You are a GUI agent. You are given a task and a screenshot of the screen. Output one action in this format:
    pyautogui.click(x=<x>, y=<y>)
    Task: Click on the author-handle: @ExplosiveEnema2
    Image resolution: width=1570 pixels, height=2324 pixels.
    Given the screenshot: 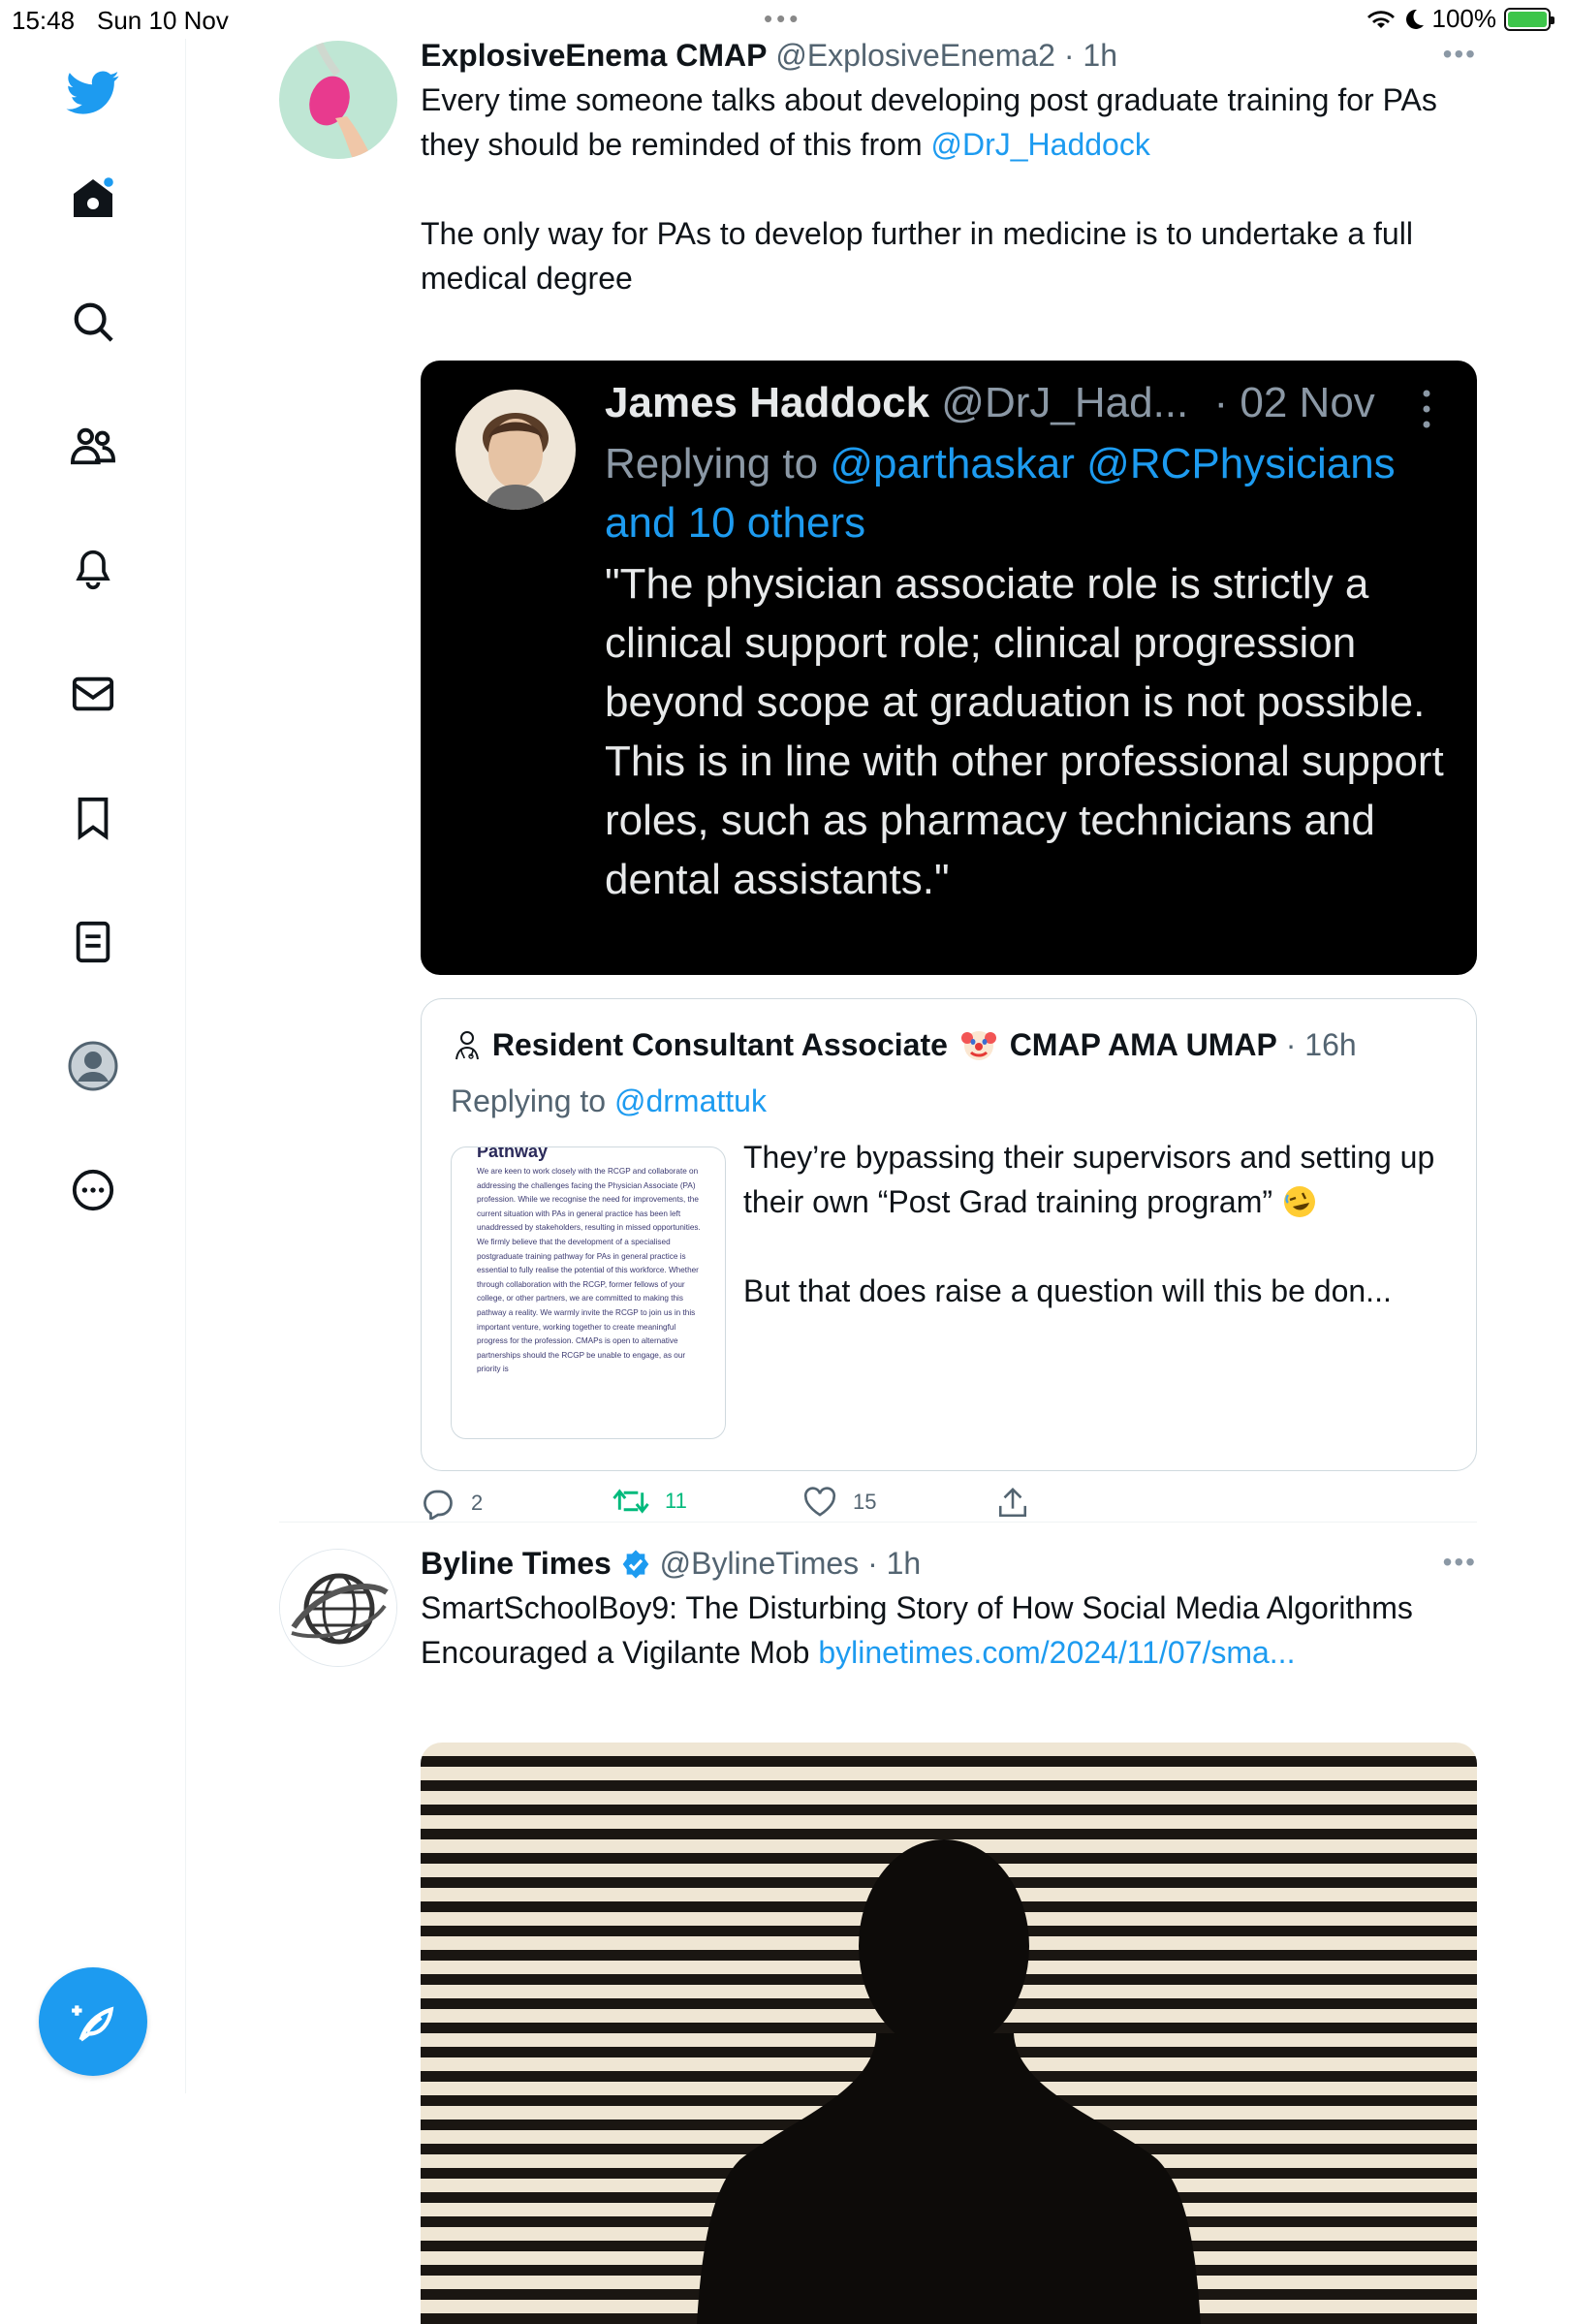 What is the action you would take?
    pyautogui.click(x=915, y=56)
    